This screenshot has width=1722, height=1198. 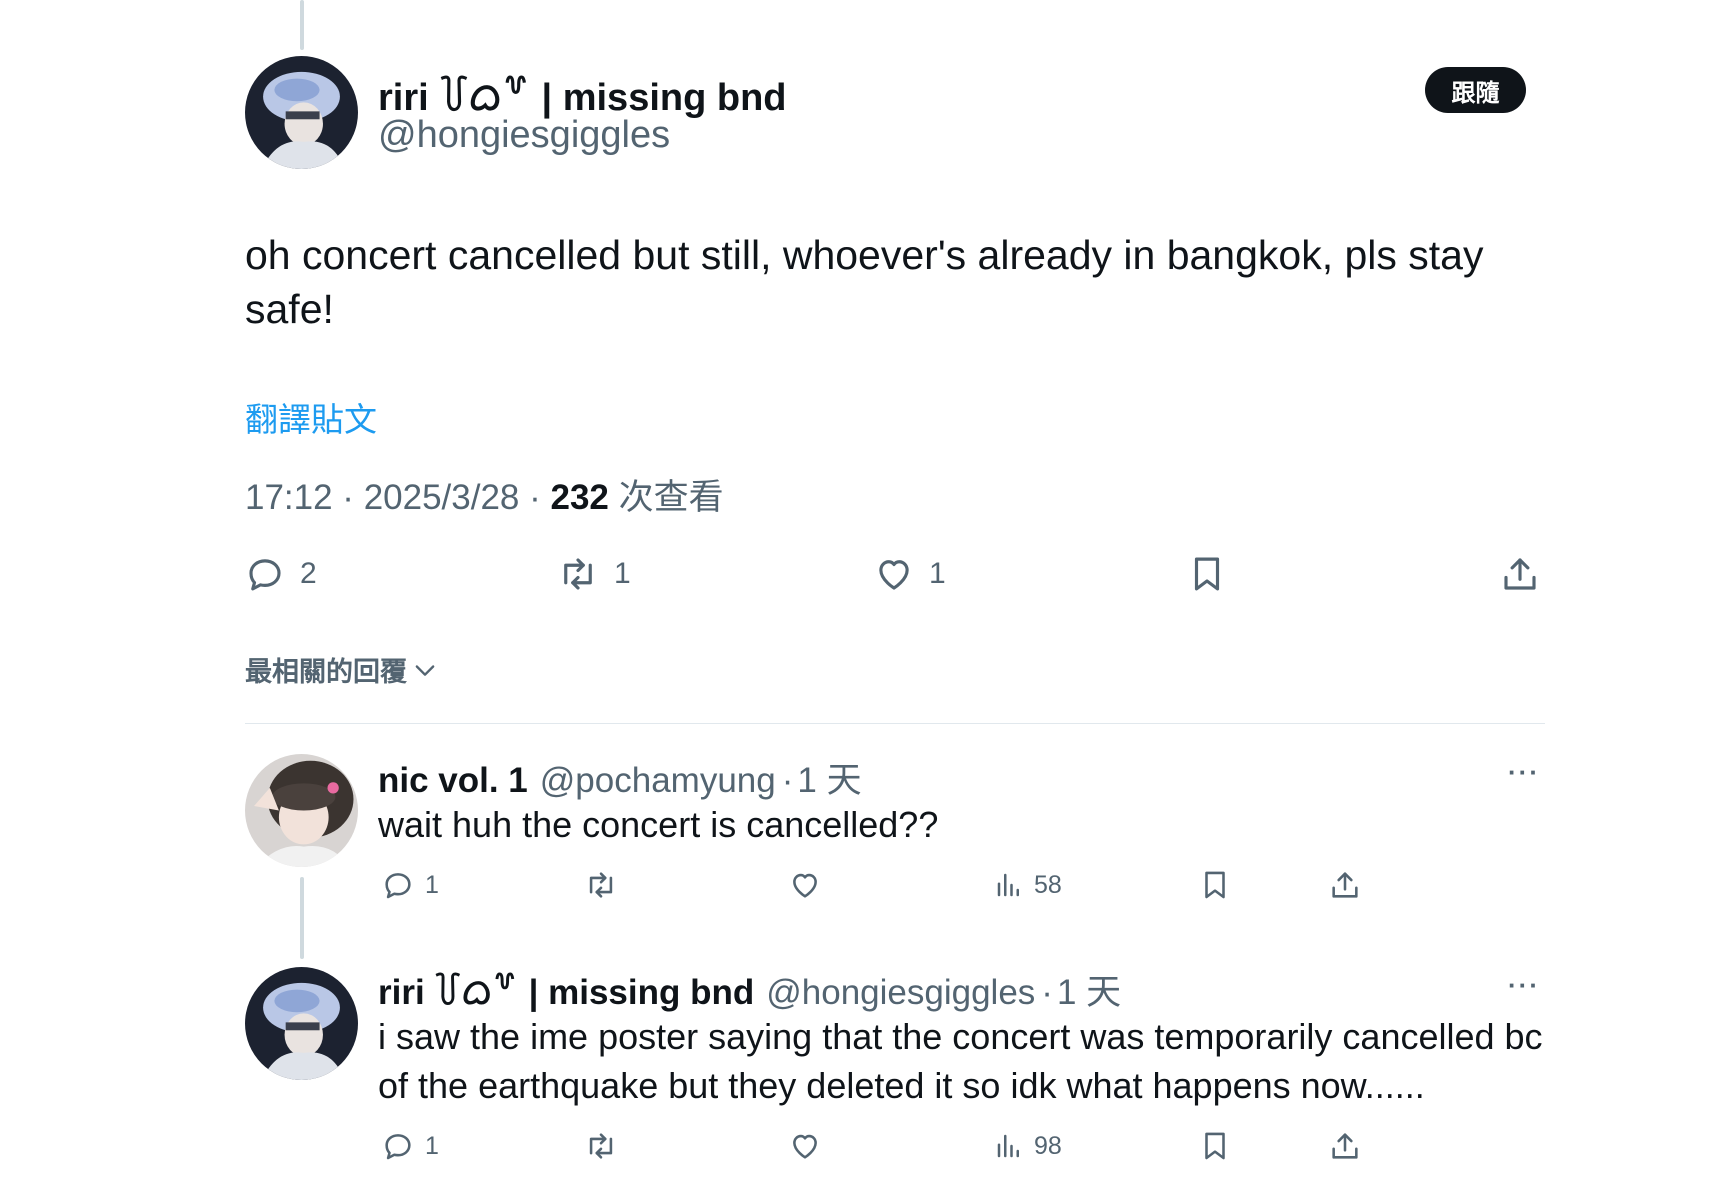 I want to click on thread-line-reply, so click(x=302, y=918).